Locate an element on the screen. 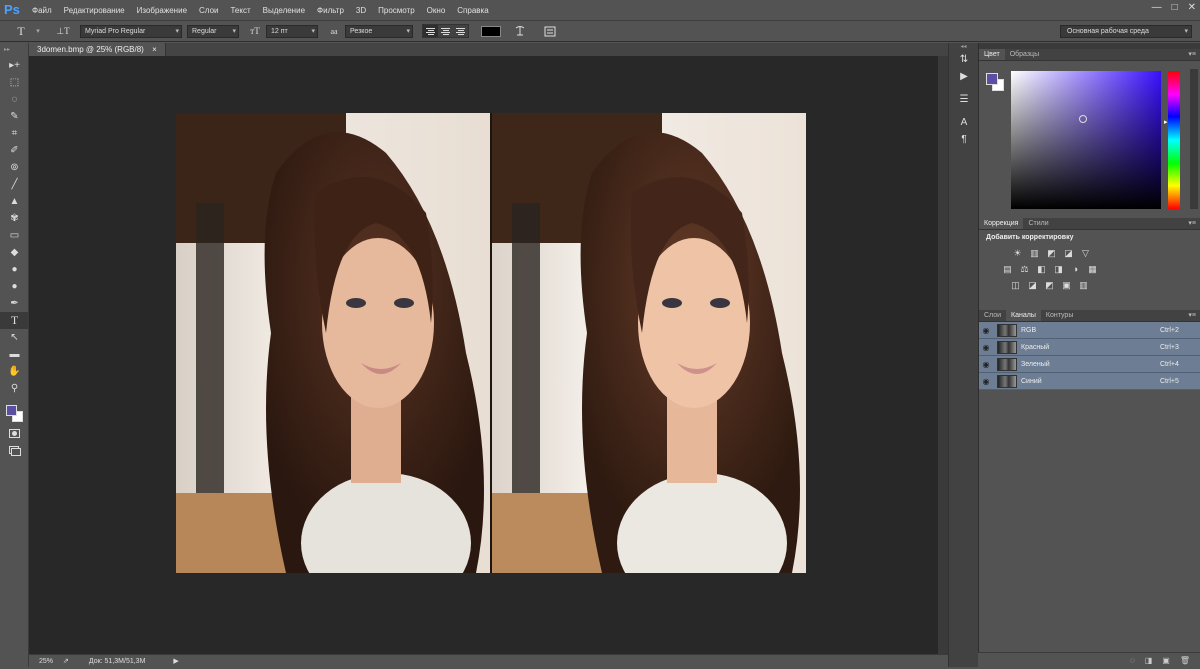 The image size is (1200, 669). tab-layers: Слои is located at coordinates (992, 315).